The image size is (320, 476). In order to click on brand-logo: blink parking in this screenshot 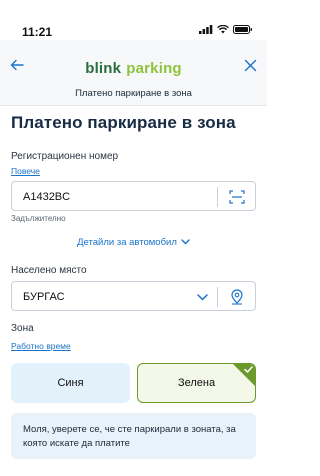, I will do `click(133, 68)`.